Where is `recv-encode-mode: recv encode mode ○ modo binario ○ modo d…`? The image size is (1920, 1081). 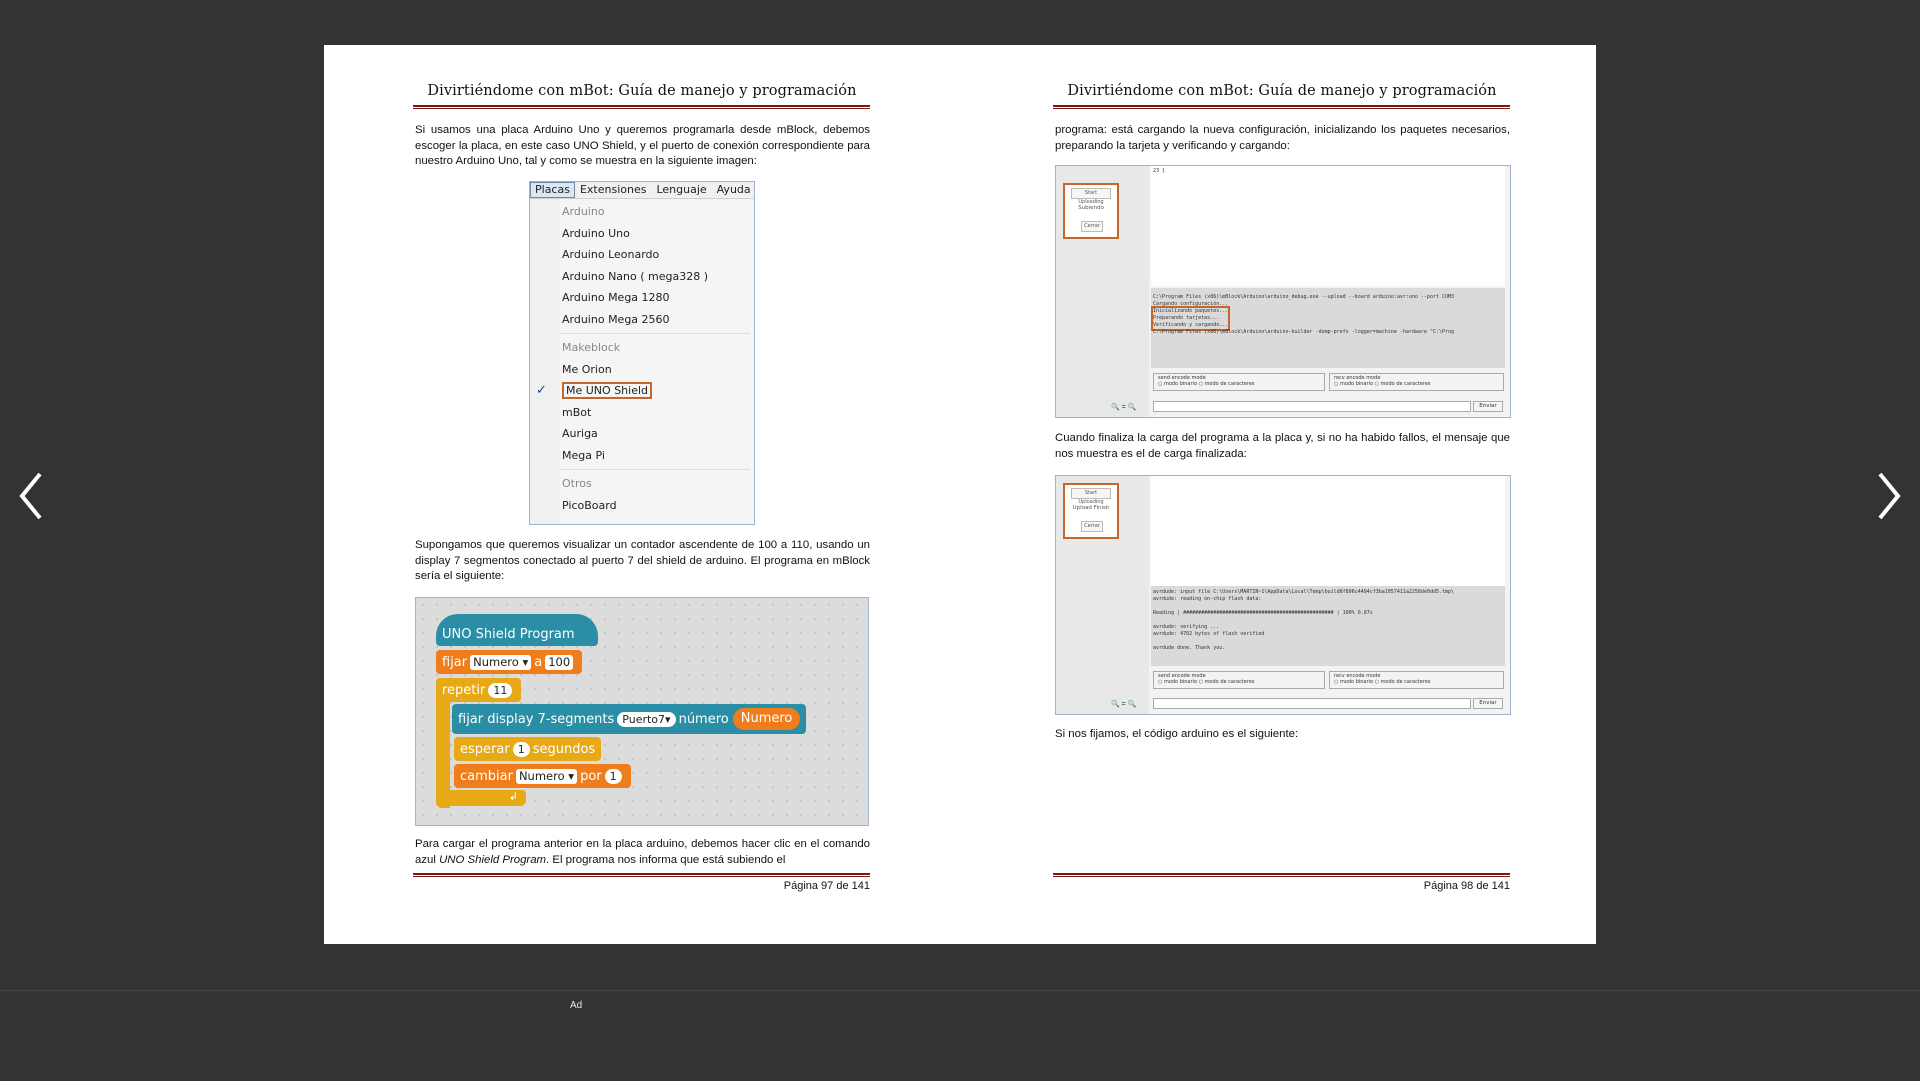 recv-encode-mode: recv encode mode ○ modo binario ○ modo d… is located at coordinates (1416, 680).